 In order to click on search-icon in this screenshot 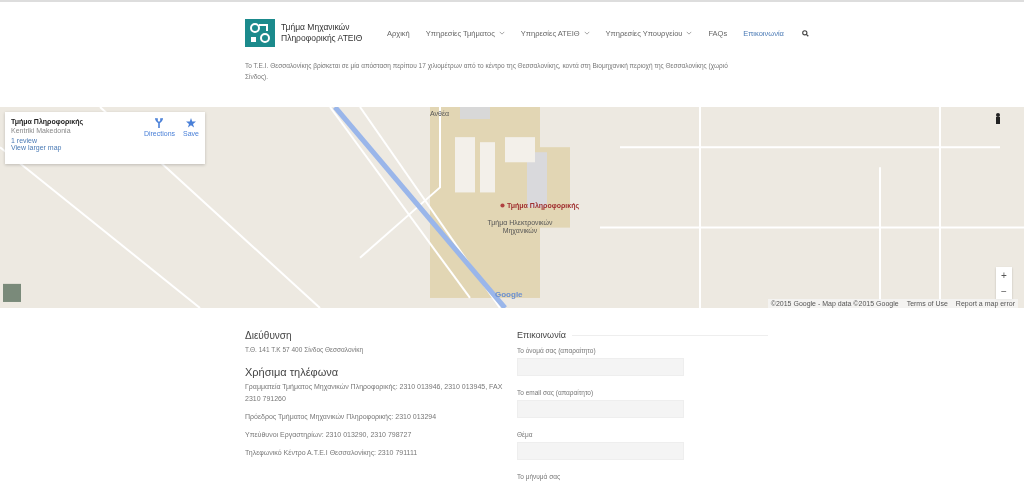, I will do `click(805, 33)`.